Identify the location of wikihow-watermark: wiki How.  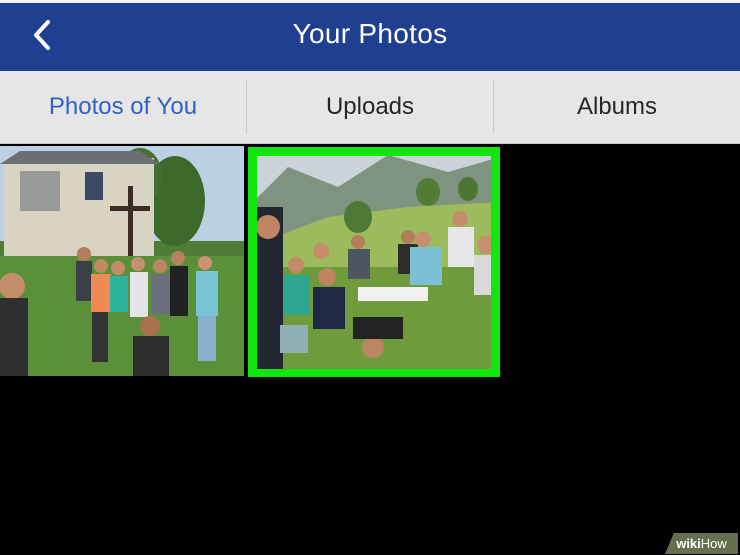
(701, 543).